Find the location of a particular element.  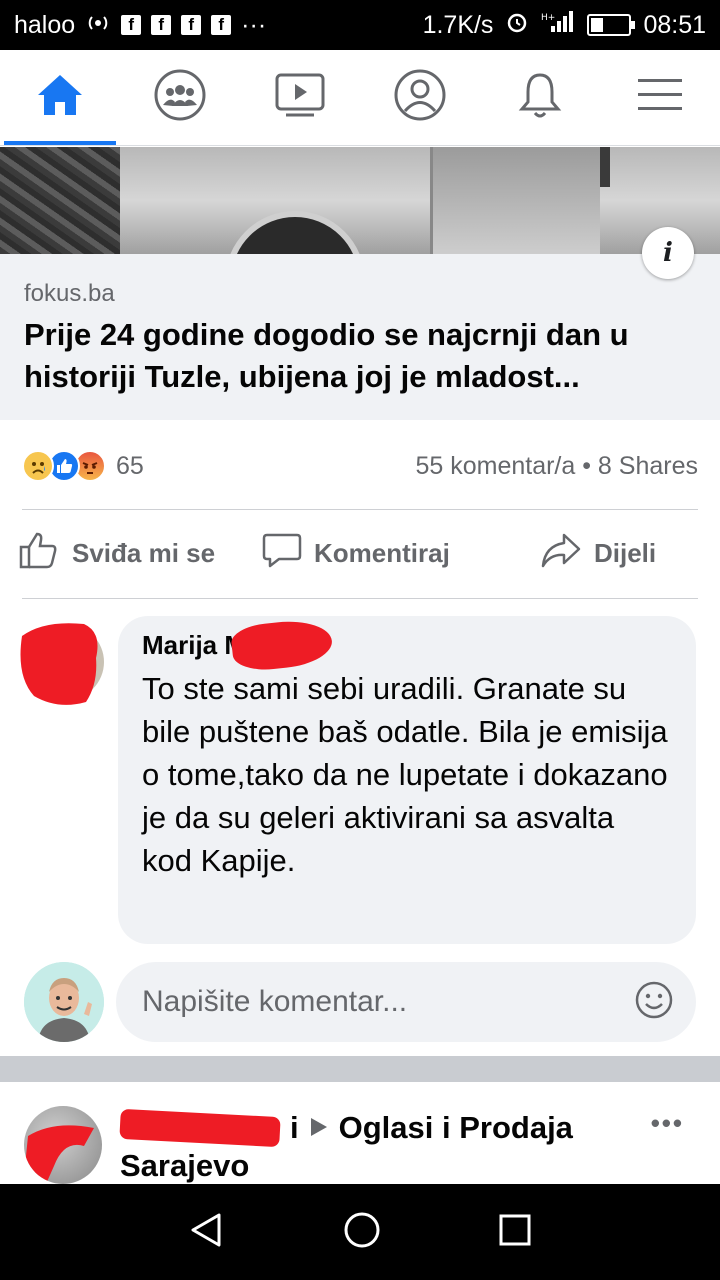

next-post-header: i Oglasi i Prodaja Sarajevo is located at coordinates (389, 1148).